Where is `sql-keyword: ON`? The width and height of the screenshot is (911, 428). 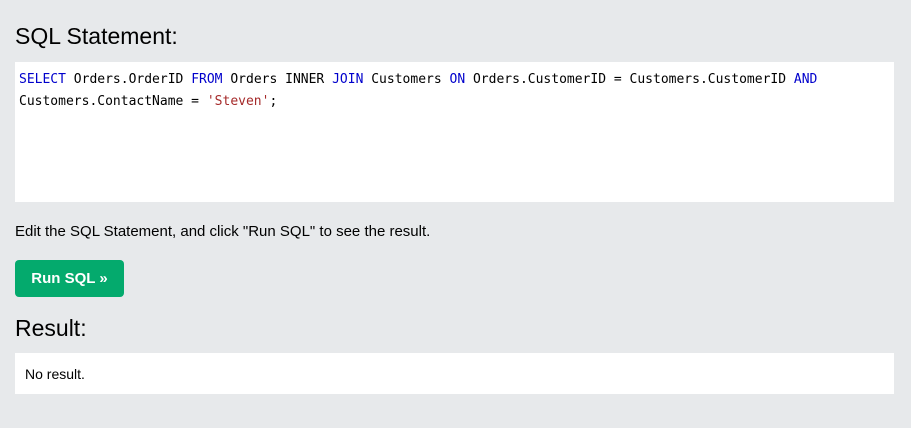
sql-keyword: ON is located at coordinates (457, 79).